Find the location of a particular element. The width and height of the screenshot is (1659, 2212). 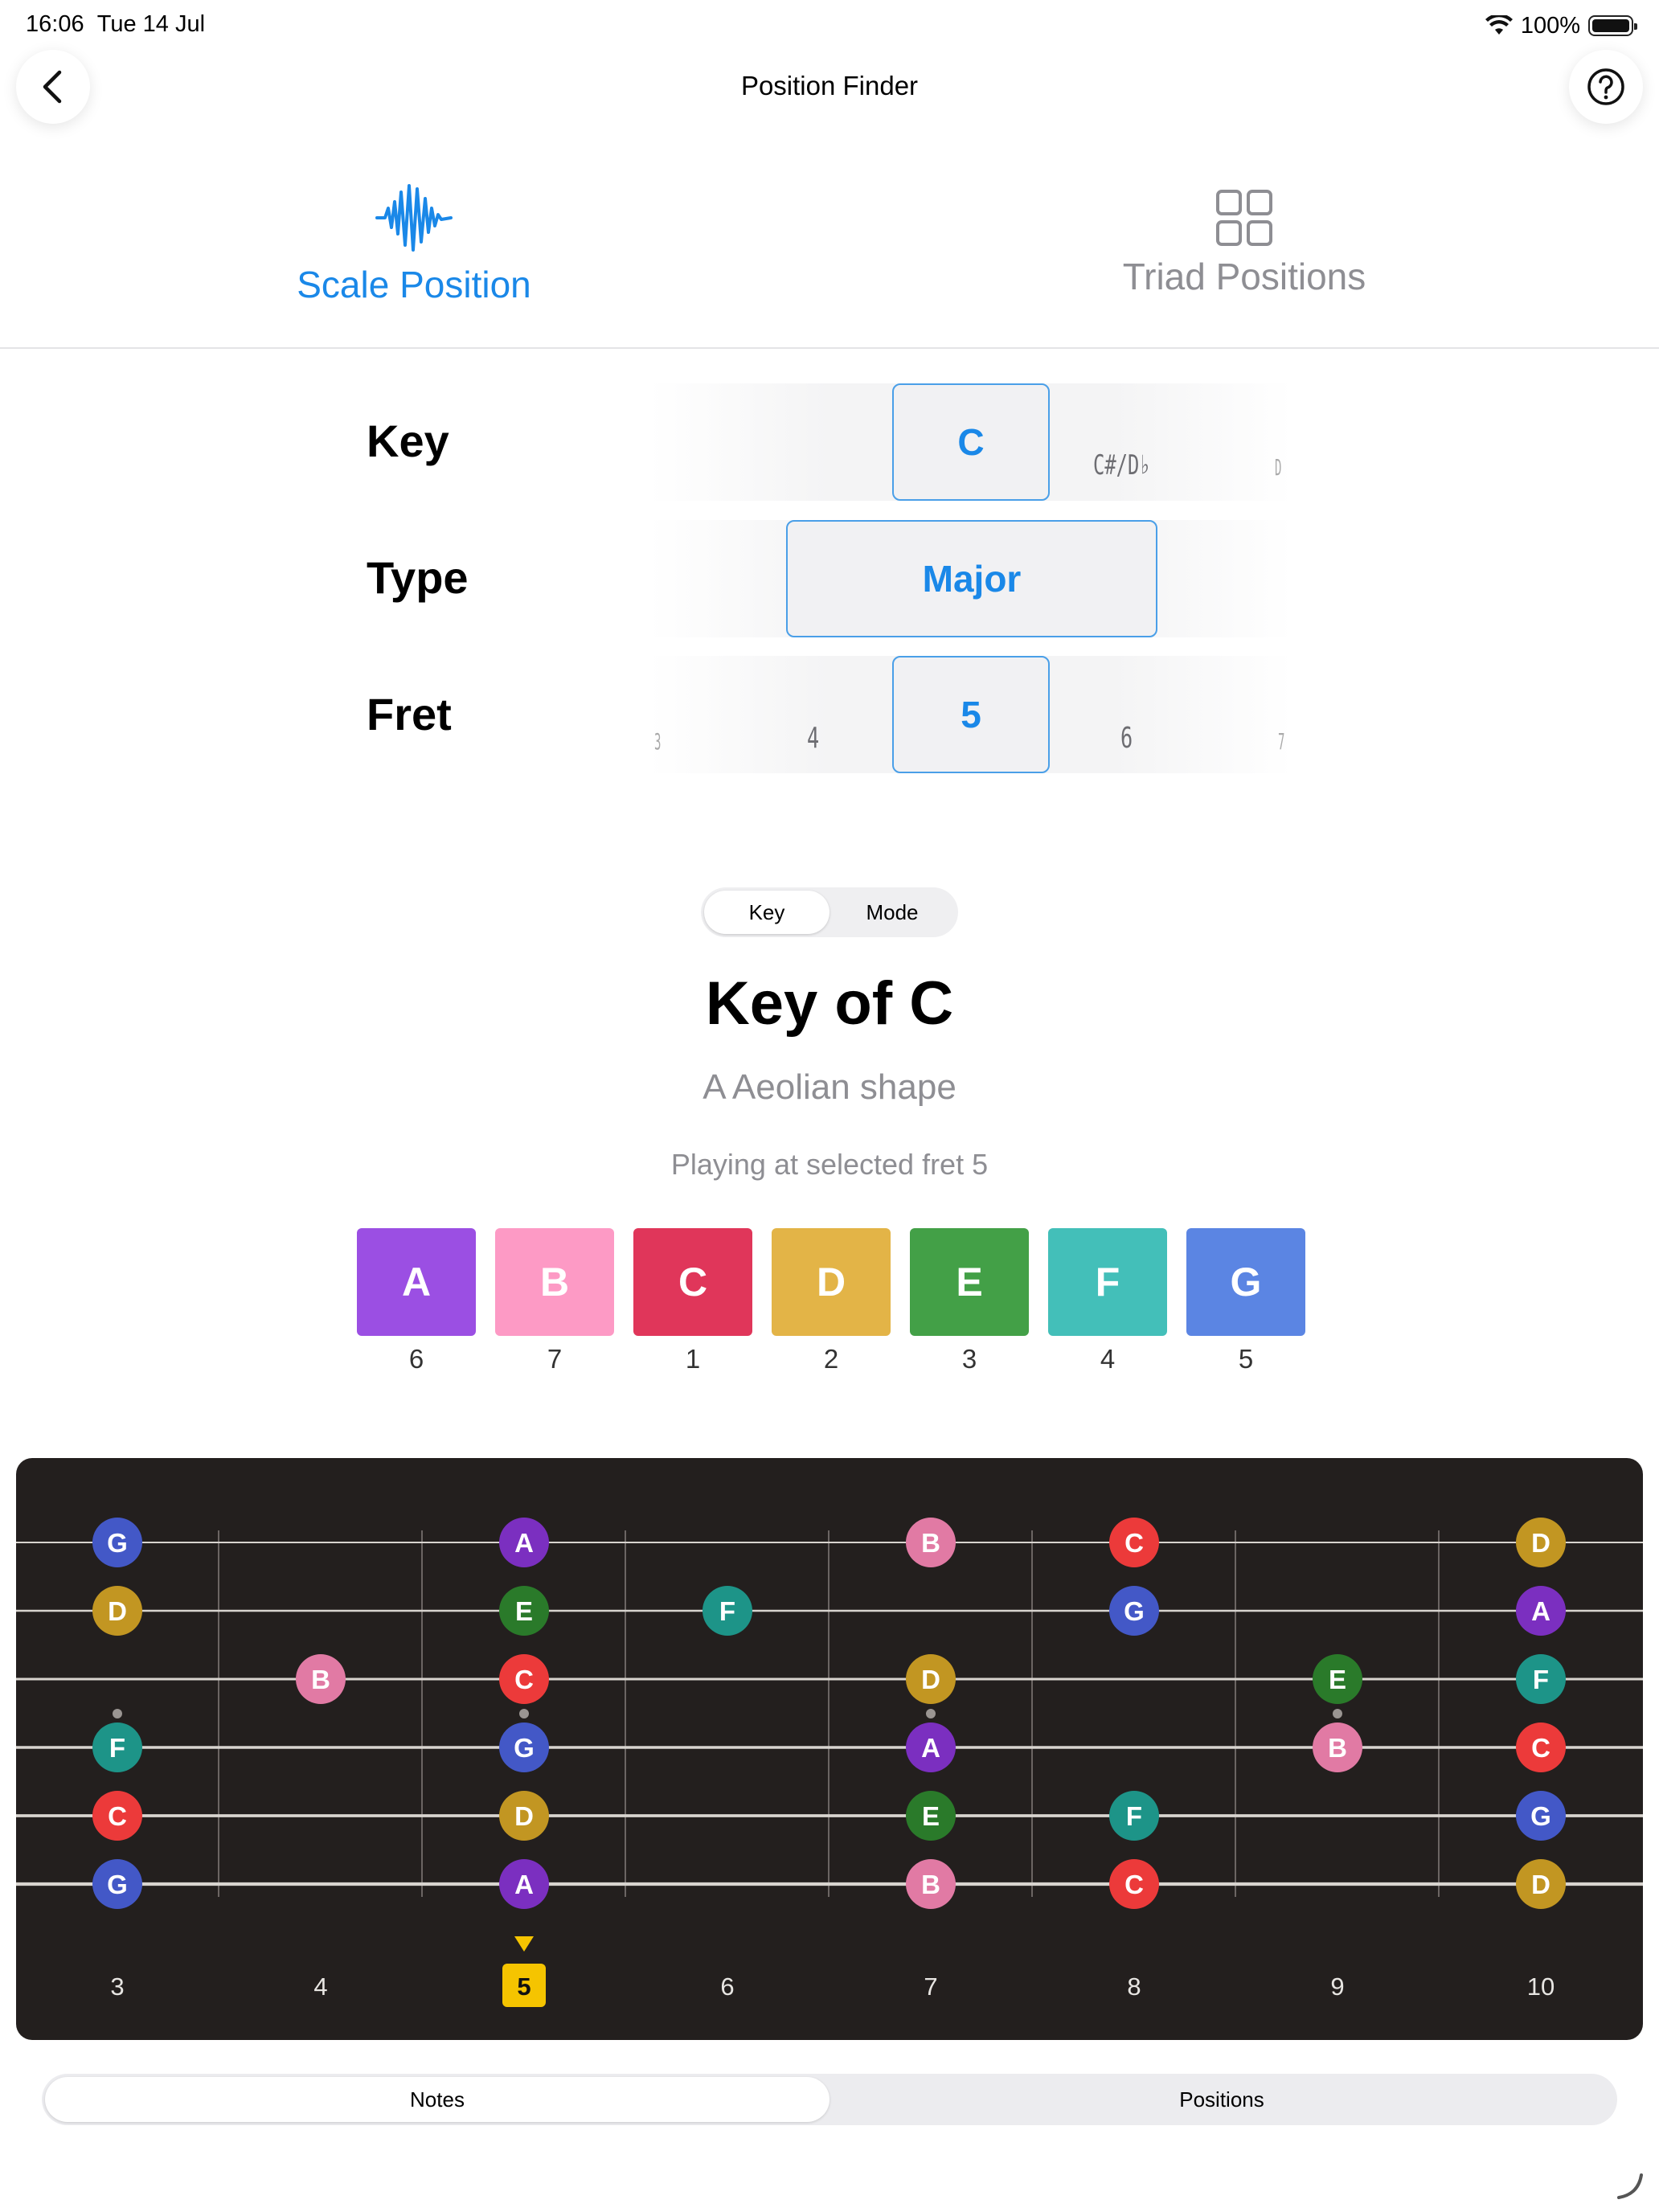

status-indicators: 100% is located at coordinates (1561, 25).